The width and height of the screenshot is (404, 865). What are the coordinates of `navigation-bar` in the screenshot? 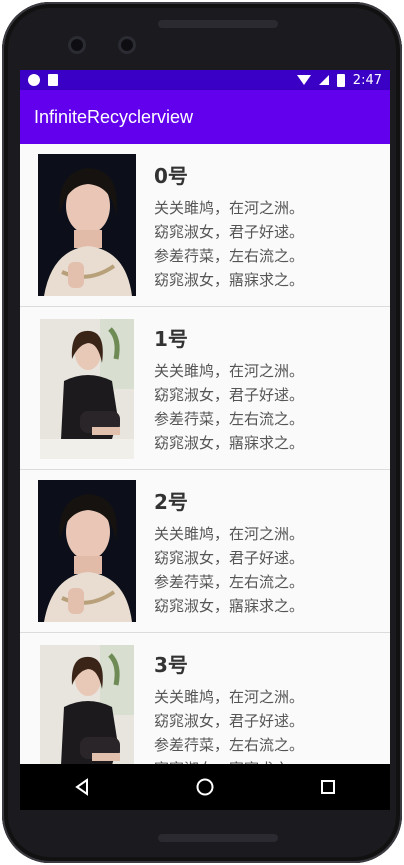 It's located at (205, 787).